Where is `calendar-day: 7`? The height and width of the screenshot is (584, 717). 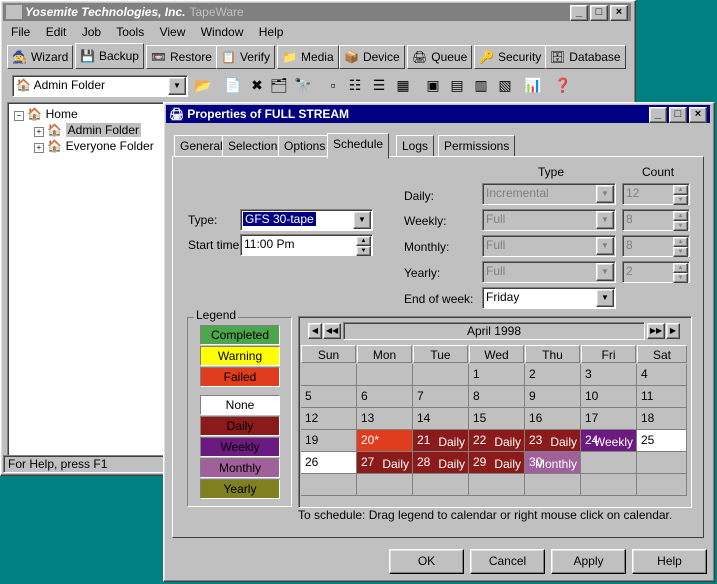 calendar-day: 7 is located at coordinates (441, 397).